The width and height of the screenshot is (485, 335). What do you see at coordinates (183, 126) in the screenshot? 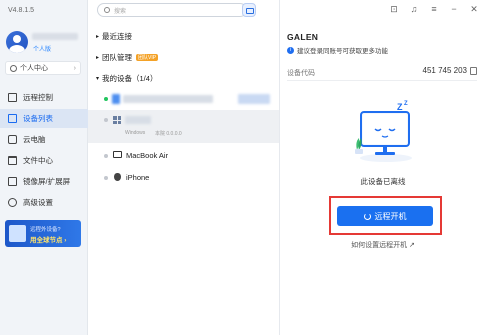
I see `device-row-selected: Windows 本院 0.0.0.0` at bounding box center [183, 126].